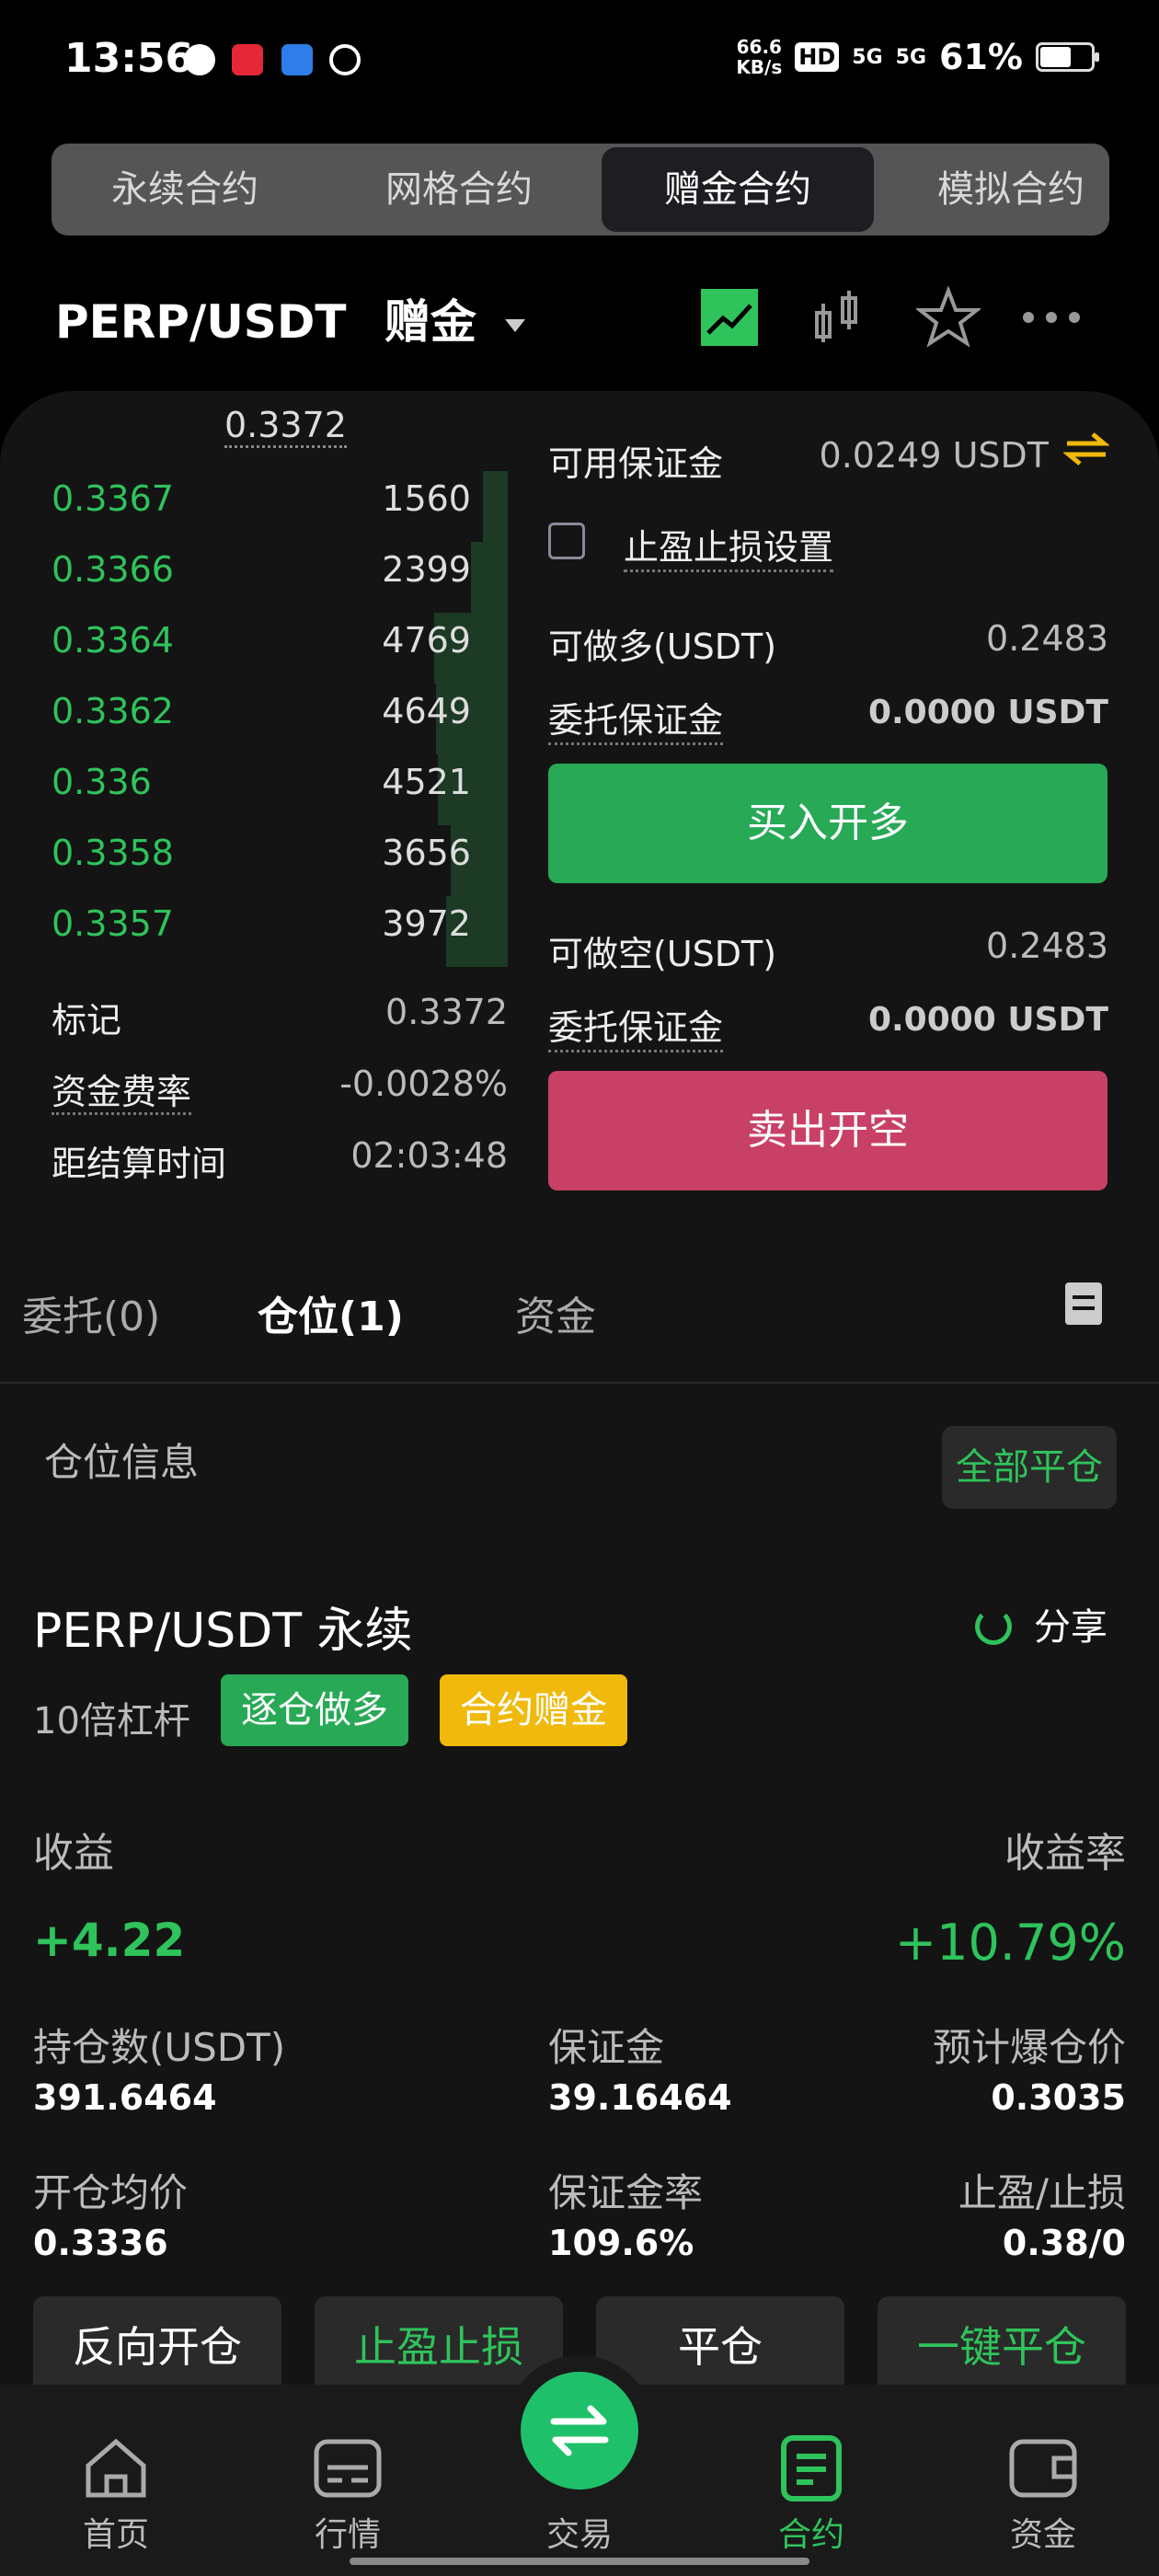 This screenshot has width=1159, height=2576. What do you see at coordinates (1086, 449) in the screenshot?
I see `transfer-icon` at bounding box center [1086, 449].